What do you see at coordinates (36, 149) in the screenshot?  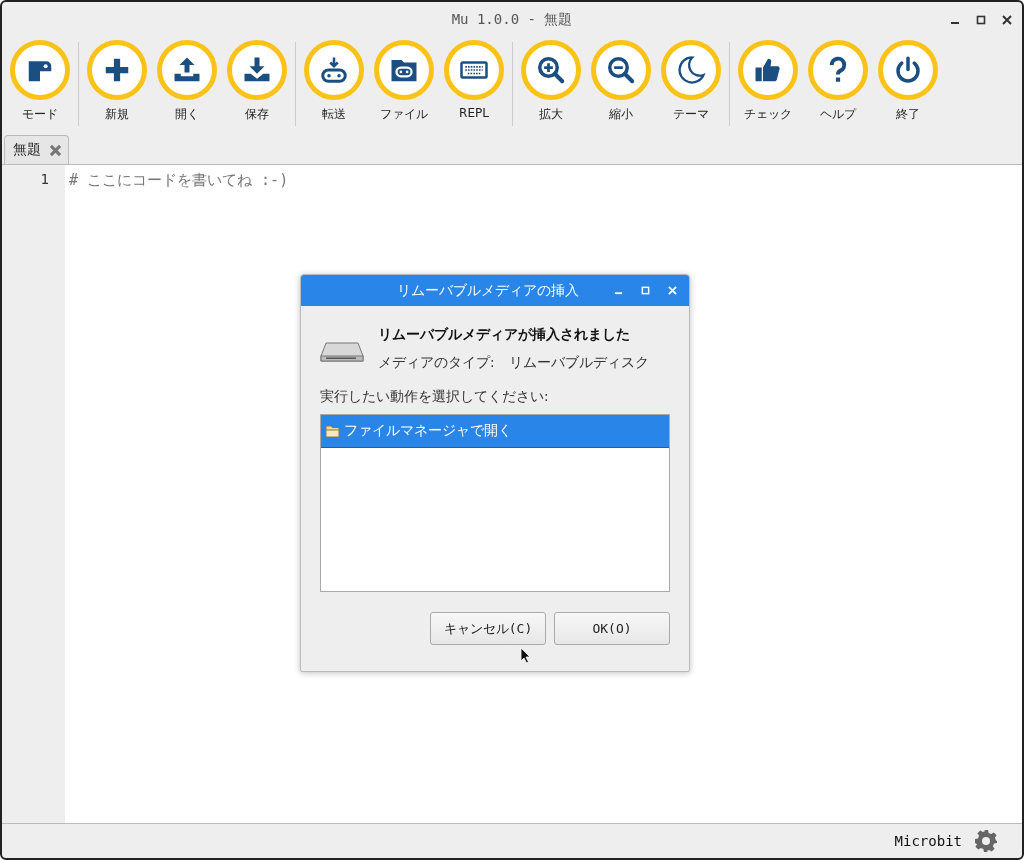 I see `file-tab: 無題` at bounding box center [36, 149].